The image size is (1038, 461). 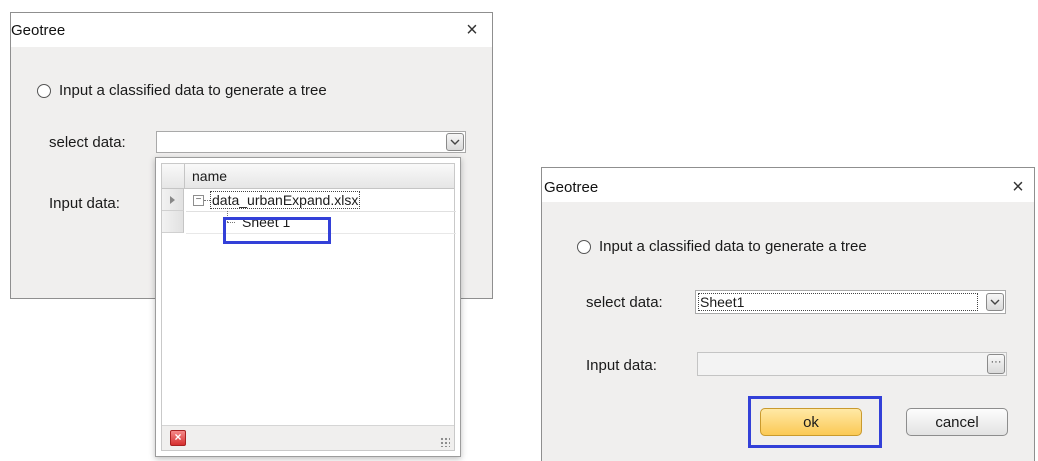 What do you see at coordinates (996, 364) in the screenshot?
I see `ellipsis-icon: ···` at bounding box center [996, 364].